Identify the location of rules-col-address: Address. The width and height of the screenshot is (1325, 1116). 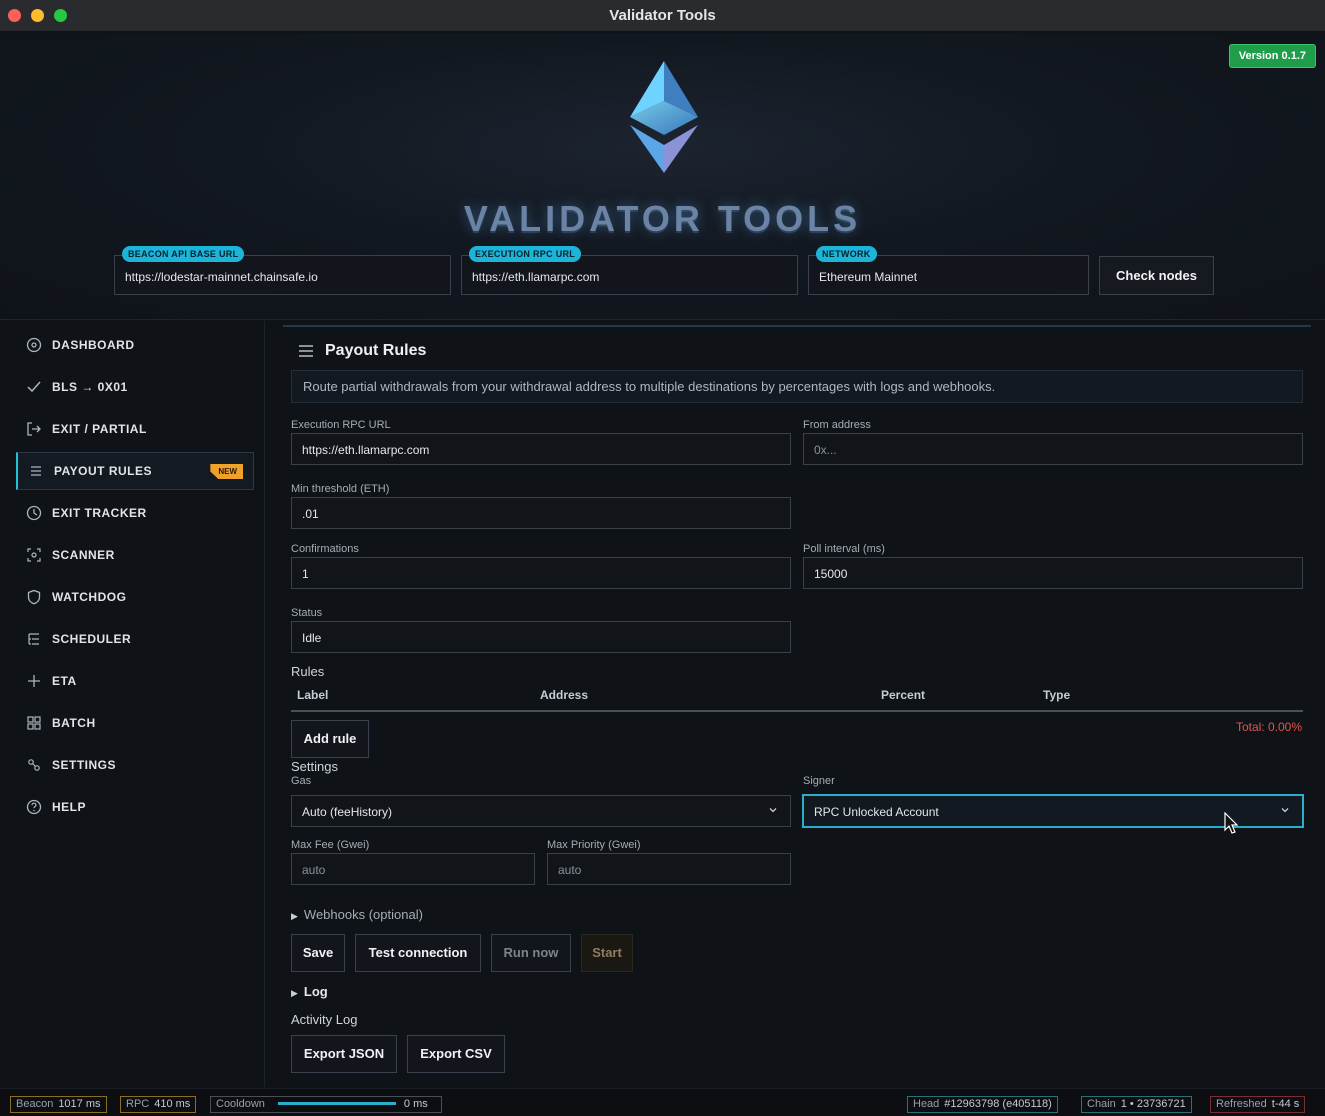
(564, 695).